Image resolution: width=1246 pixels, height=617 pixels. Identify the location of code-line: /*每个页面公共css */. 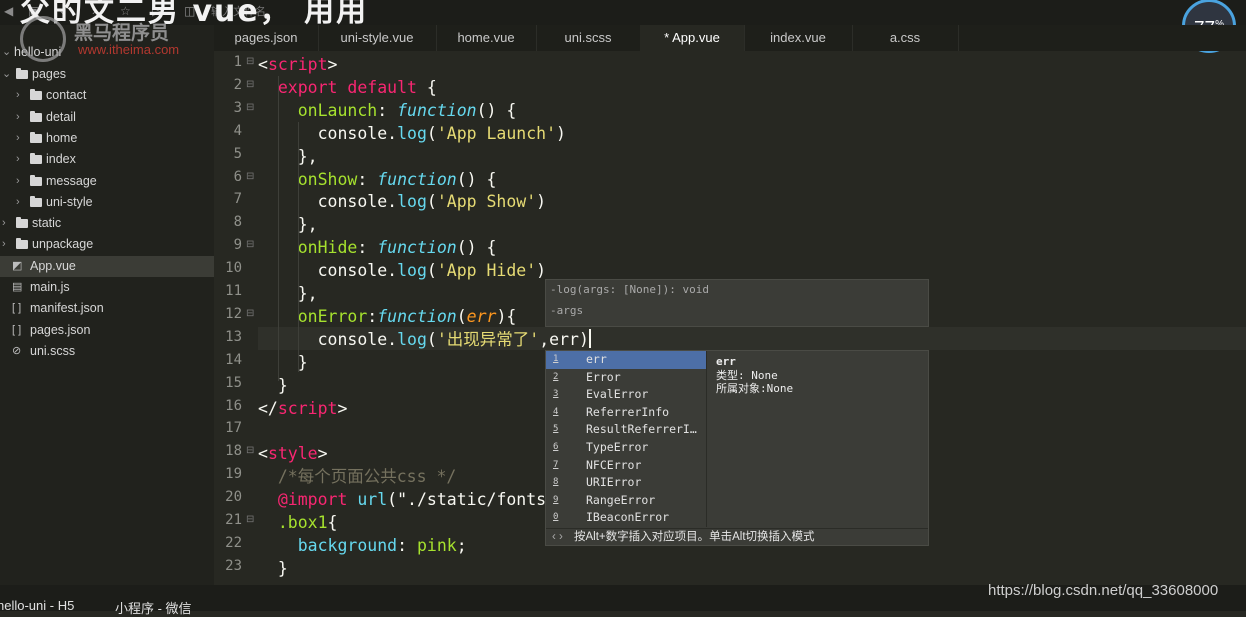
(367, 477).